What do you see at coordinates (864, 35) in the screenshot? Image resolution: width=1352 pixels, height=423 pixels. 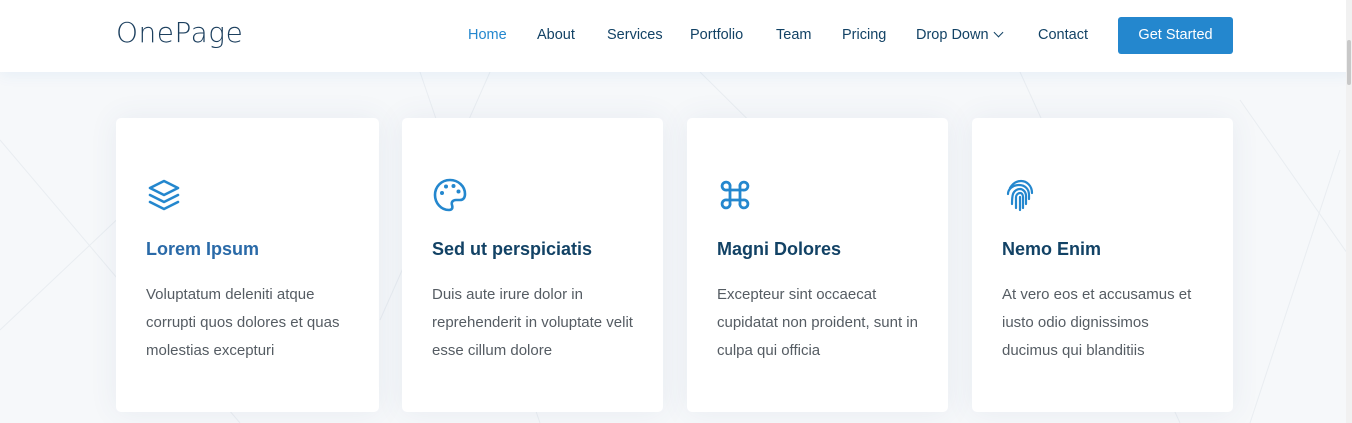 I see `nav-pricing: Pricing` at bounding box center [864, 35].